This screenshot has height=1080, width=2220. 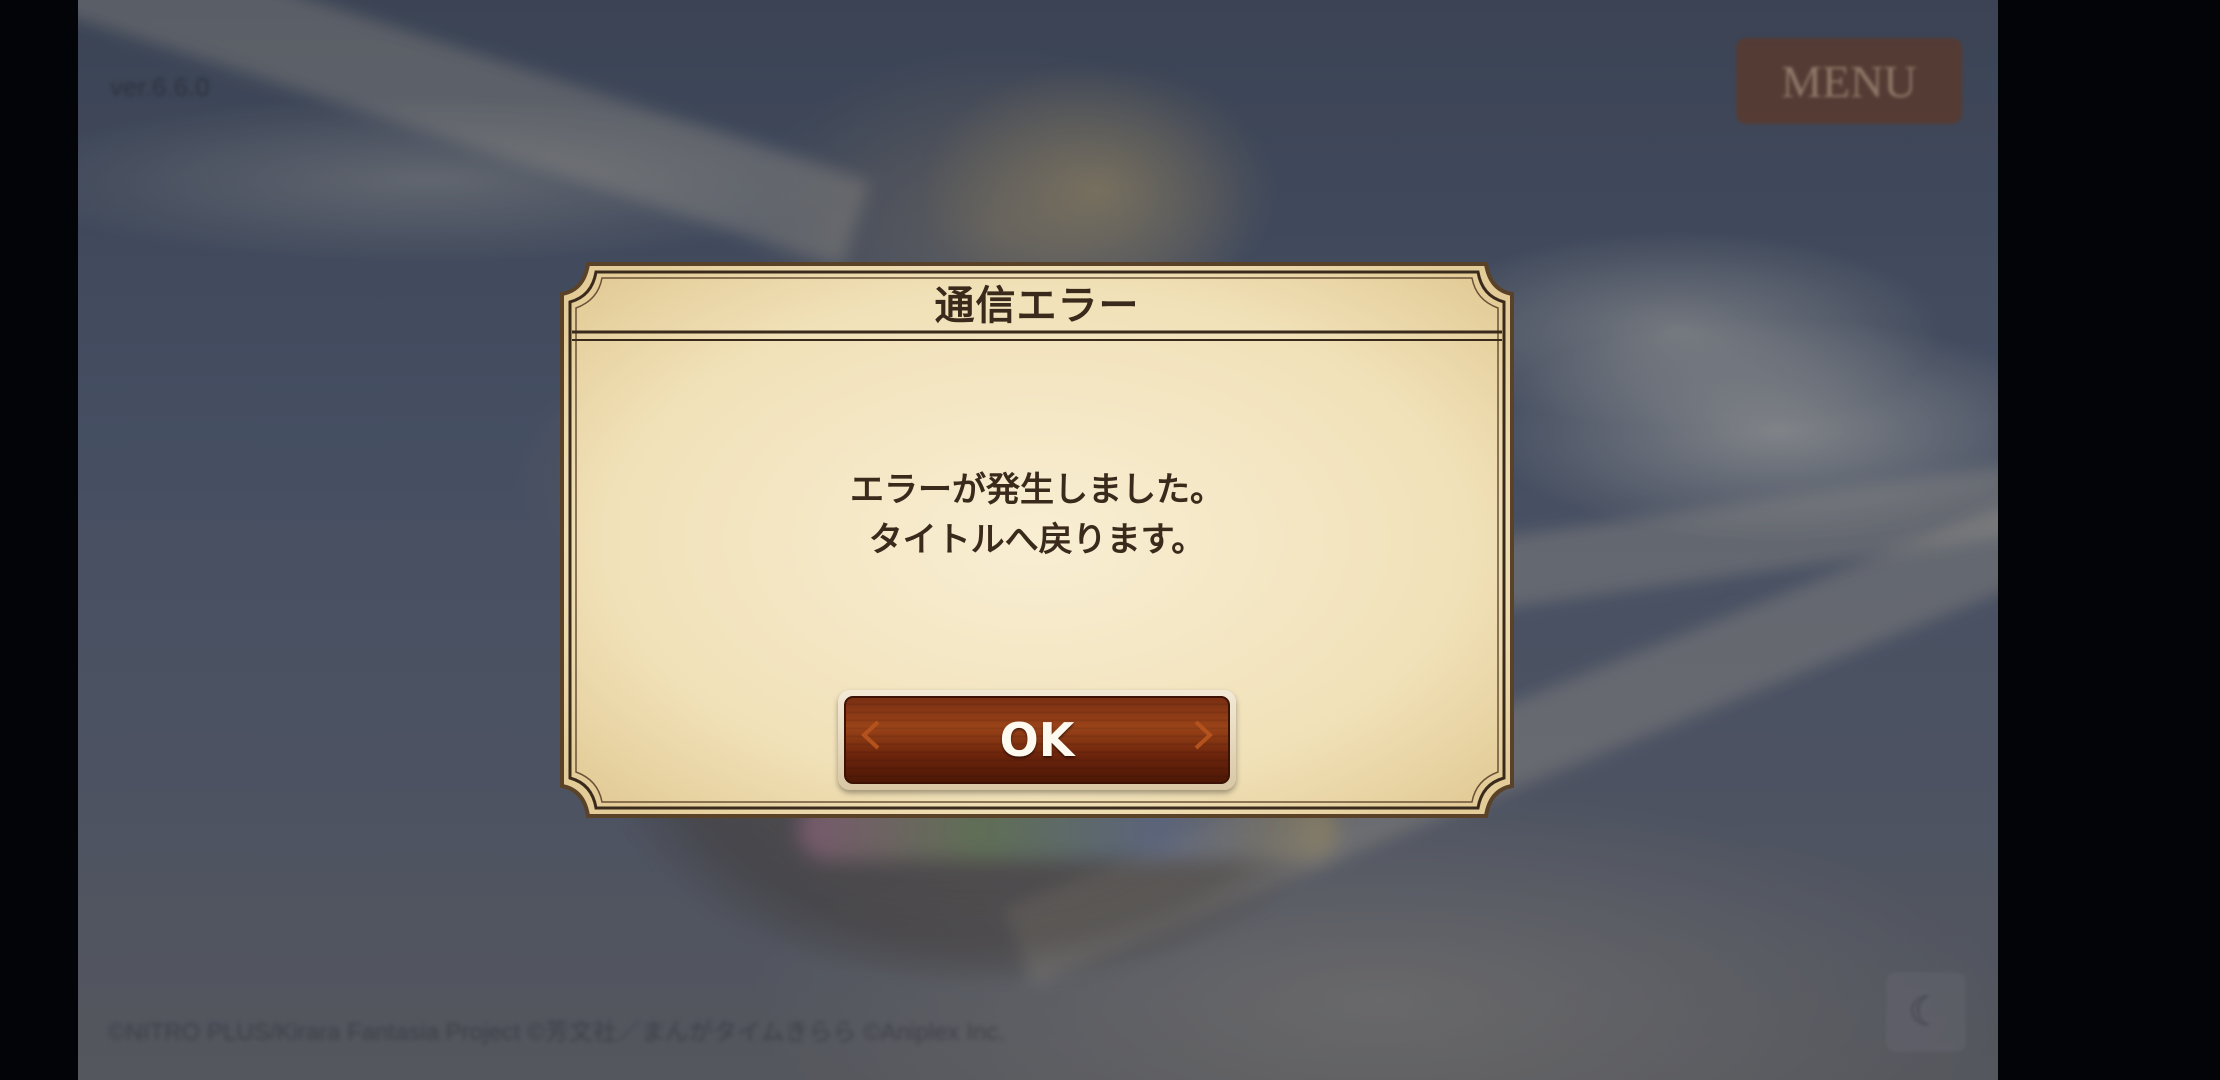 I want to click on message-line: タイトルへ戻ります。, so click(x=1037, y=540).